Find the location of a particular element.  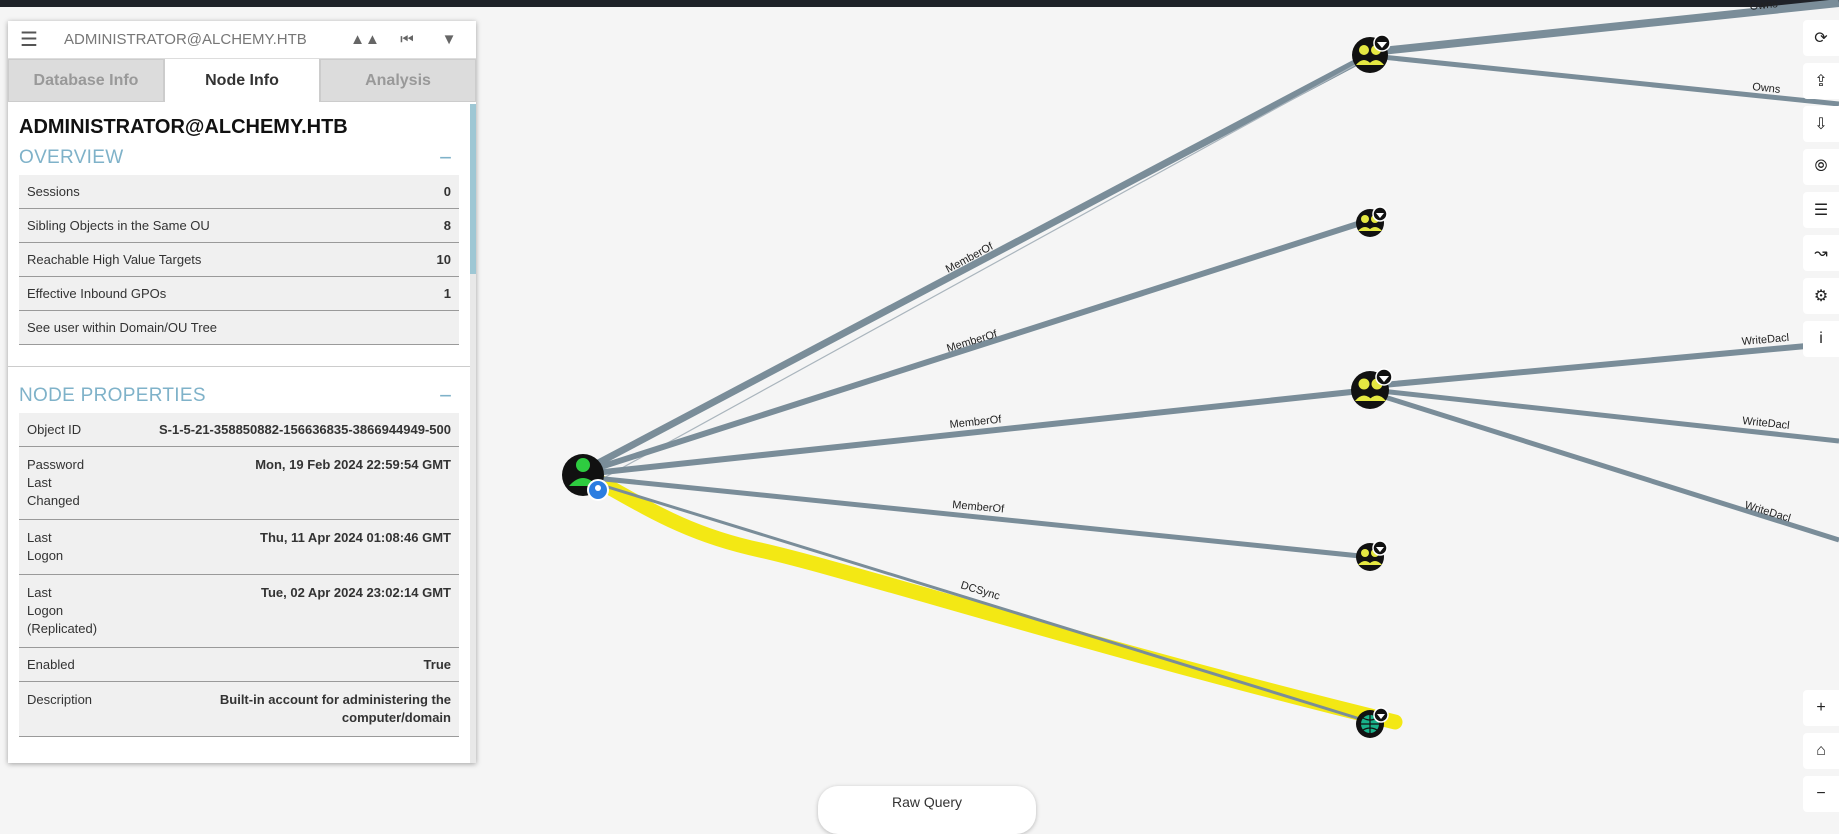

row-value: Thu, 11 Apr 2024 01:08:46 GMT is located at coordinates (355, 537).